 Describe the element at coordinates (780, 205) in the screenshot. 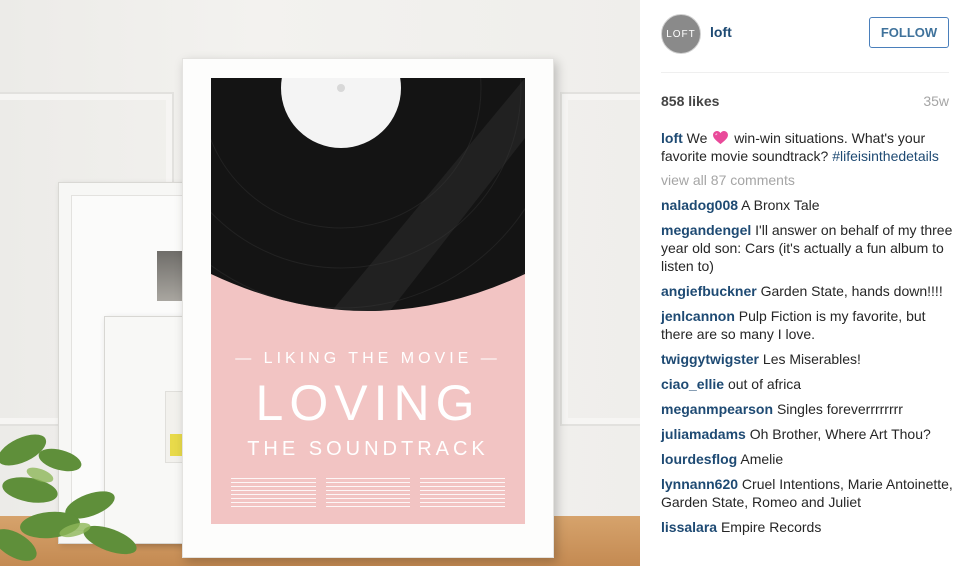

I see `comment-text: A Bronx Tale` at that location.